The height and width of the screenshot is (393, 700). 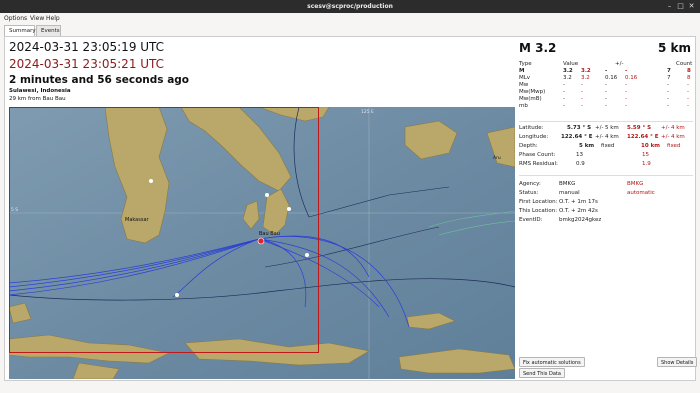 I want to click on col-value: Value, so click(x=571, y=64).